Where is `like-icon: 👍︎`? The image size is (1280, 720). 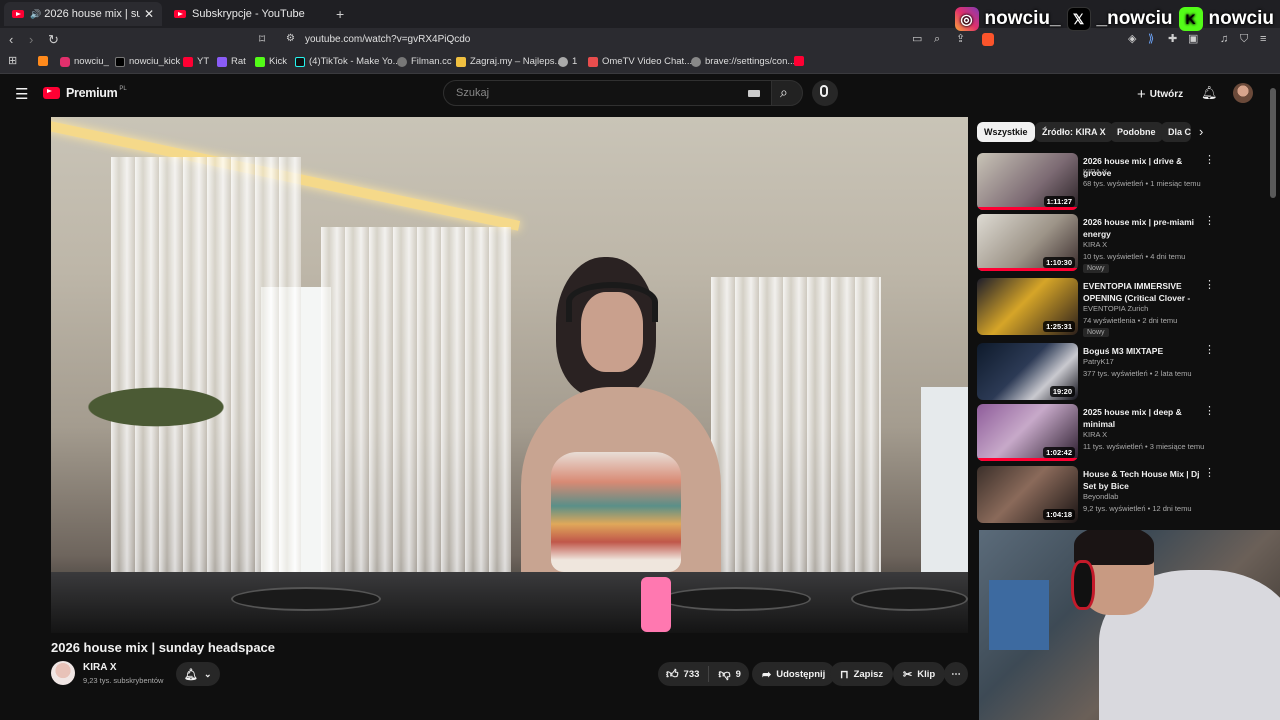 like-icon: 👍︎ is located at coordinates (672, 674).